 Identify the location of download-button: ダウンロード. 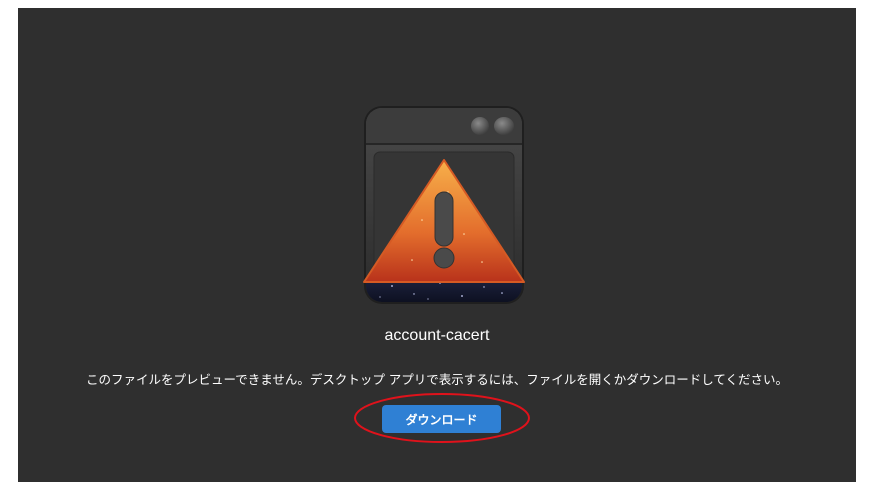
(441, 419).